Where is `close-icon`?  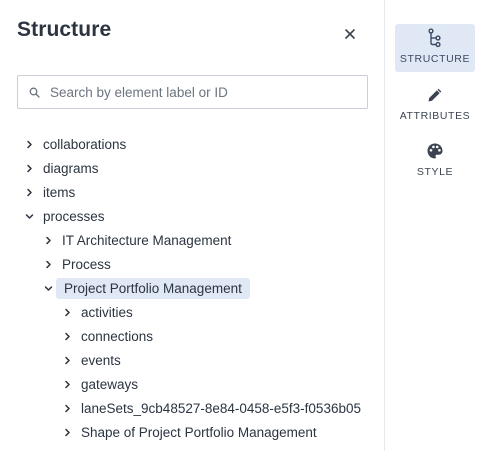 close-icon is located at coordinates (350, 34).